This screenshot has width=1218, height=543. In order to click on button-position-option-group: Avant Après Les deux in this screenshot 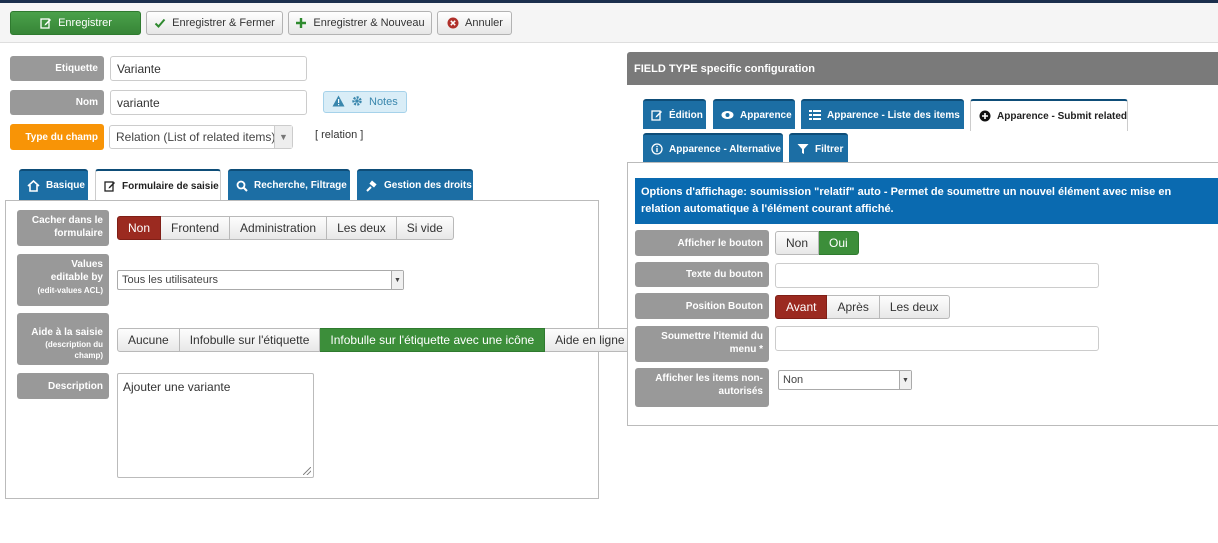, I will do `click(862, 307)`.